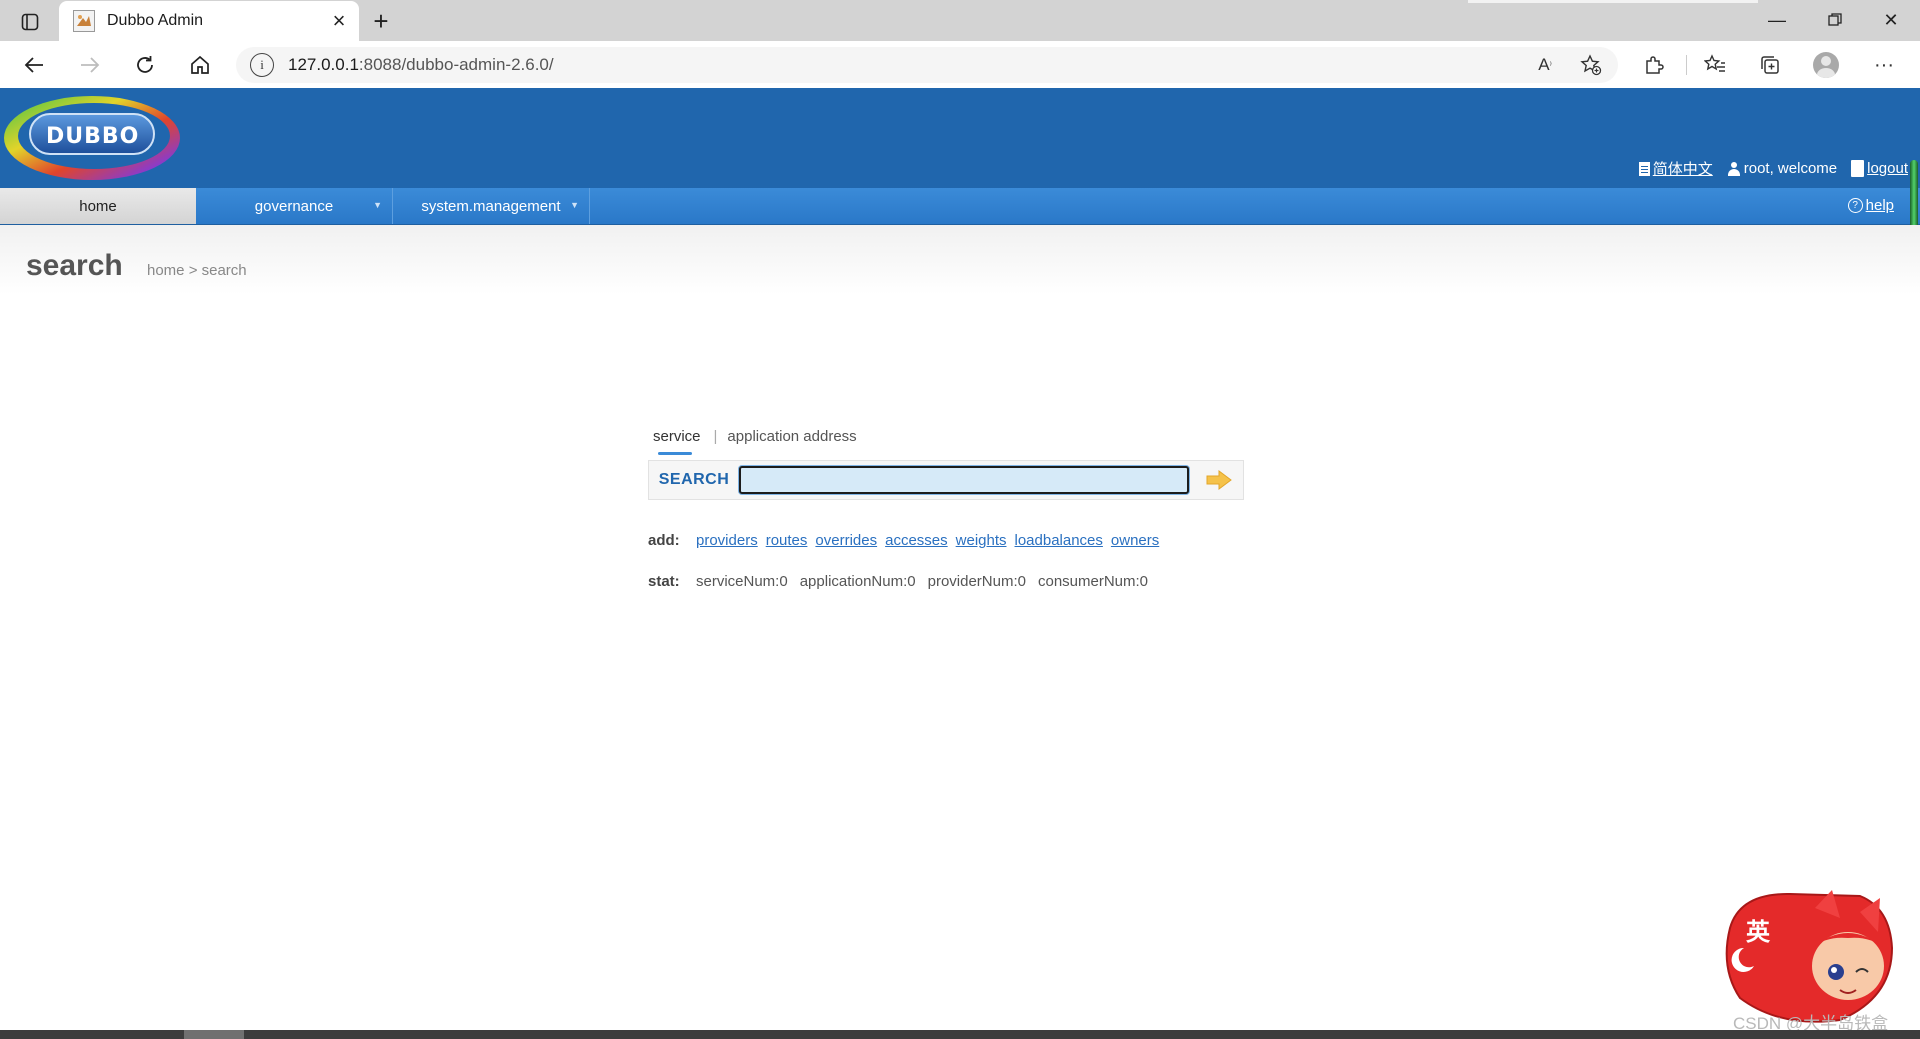 The image size is (1920, 1039). I want to click on ime-mascot: 英, so click(1810, 958).